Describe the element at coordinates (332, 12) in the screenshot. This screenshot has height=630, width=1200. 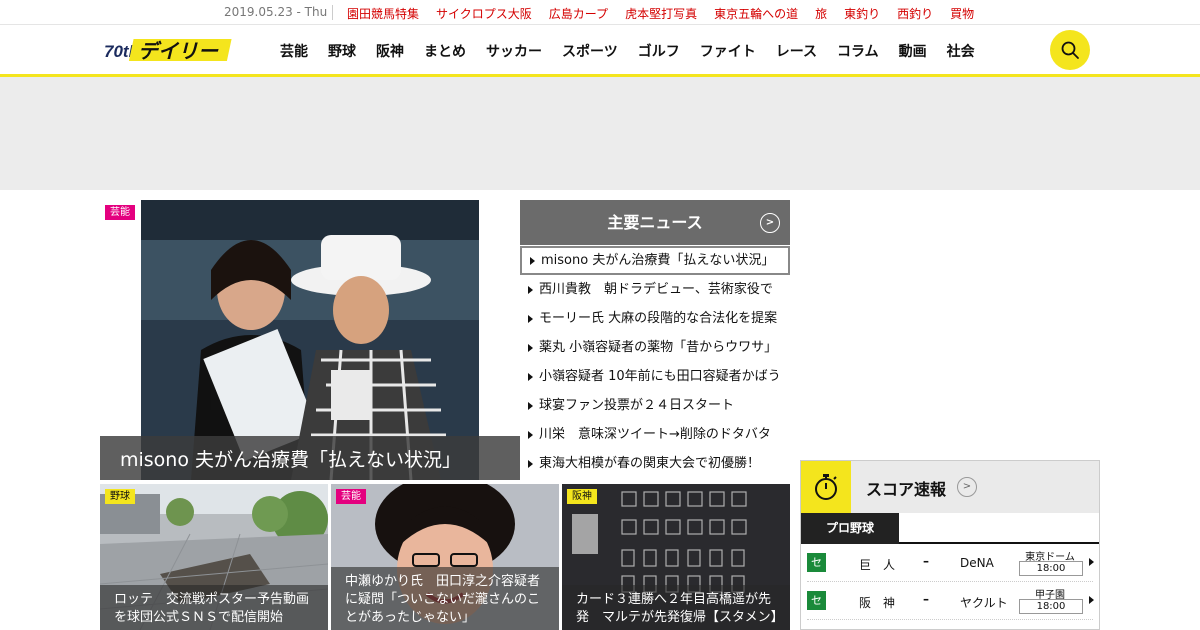
I see `divider` at that location.